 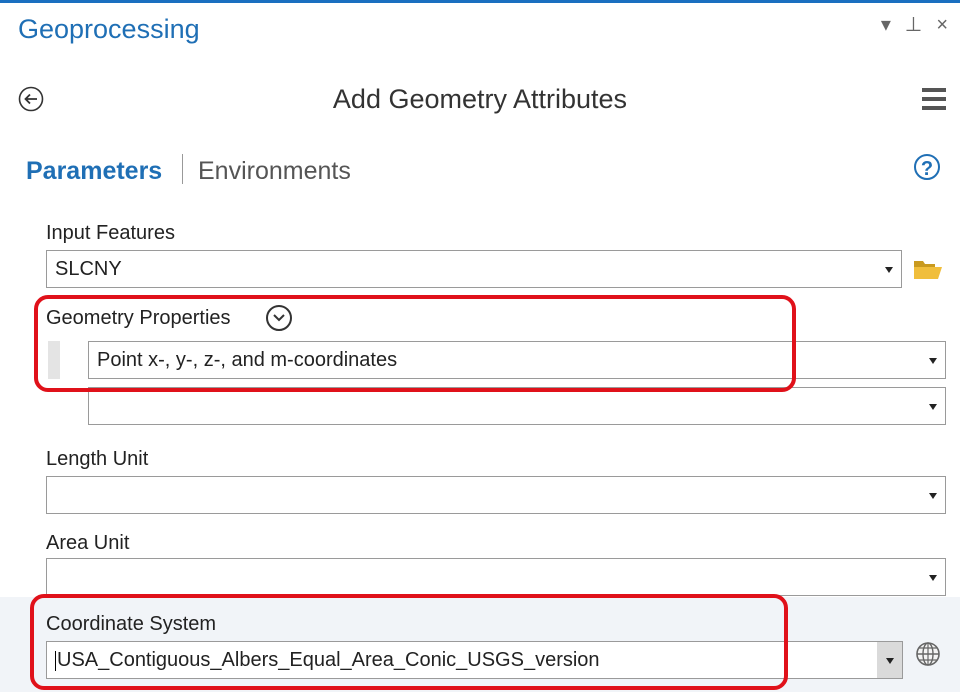 What do you see at coordinates (94, 171) in the screenshot?
I see `tab-parameters: Parameters` at bounding box center [94, 171].